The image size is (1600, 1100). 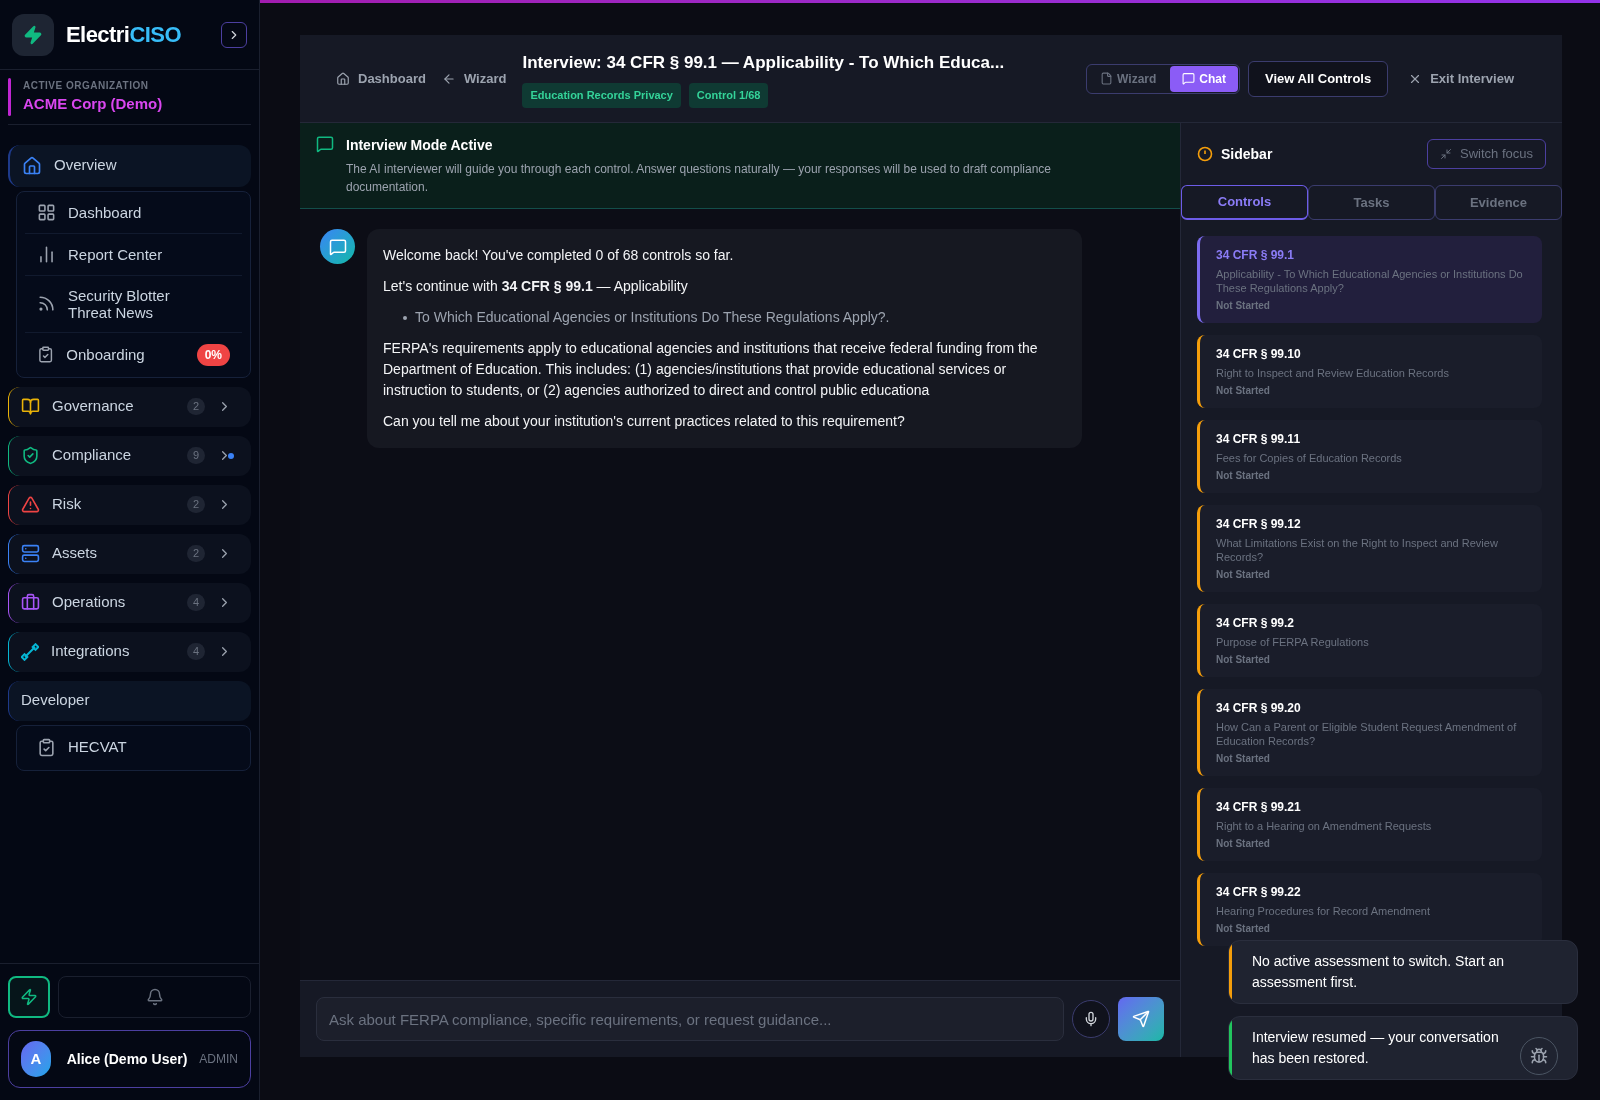 I want to click on control-code: 34 CFR § 99.12, so click(x=1259, y=524).